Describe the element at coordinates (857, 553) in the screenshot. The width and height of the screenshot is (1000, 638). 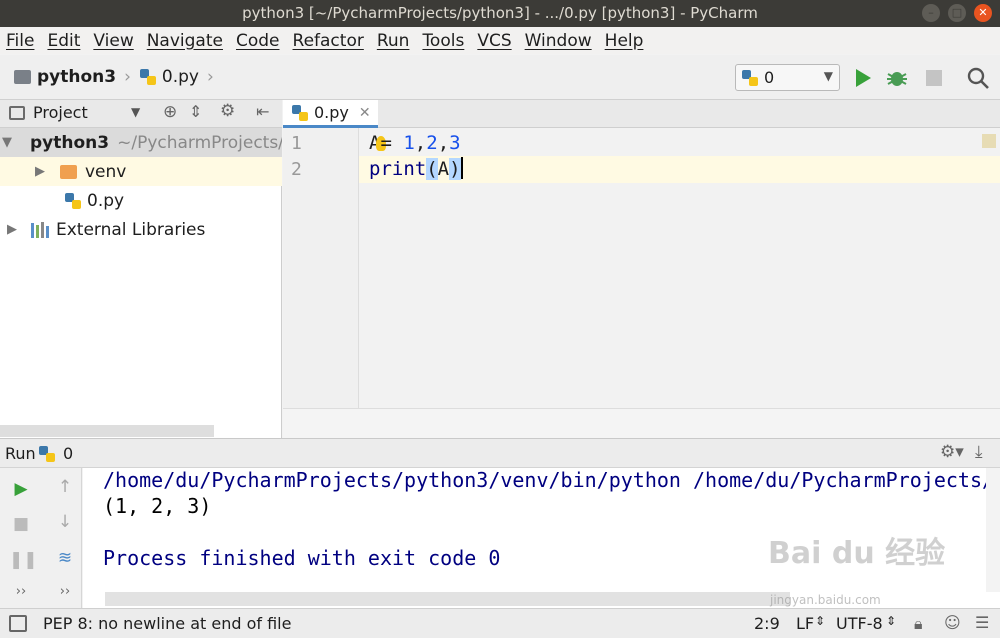
I see `watermark: Bai du 经验` at that location.